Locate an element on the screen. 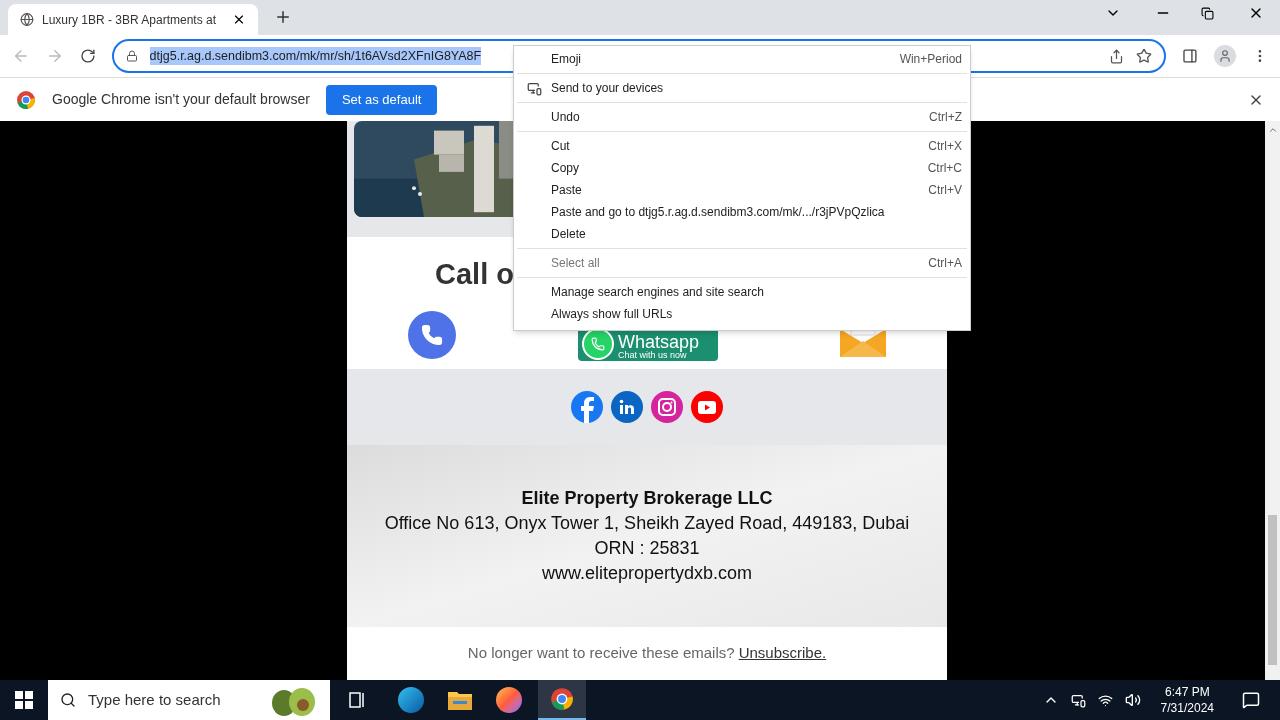 The image size is (1280, 720). globe-icon is located at coordinates (27, 19).